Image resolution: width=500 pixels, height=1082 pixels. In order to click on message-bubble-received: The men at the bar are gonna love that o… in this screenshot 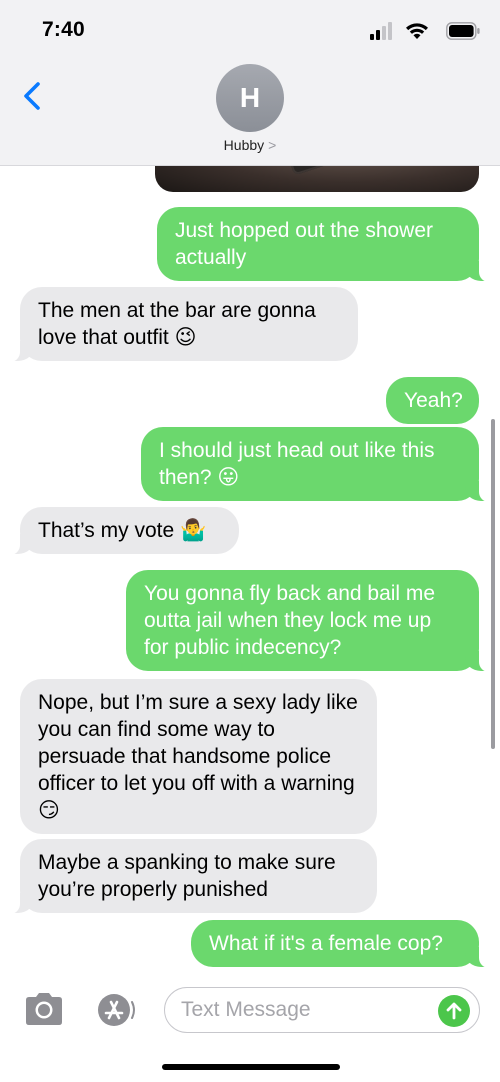, I will do `click(184, 324)`.